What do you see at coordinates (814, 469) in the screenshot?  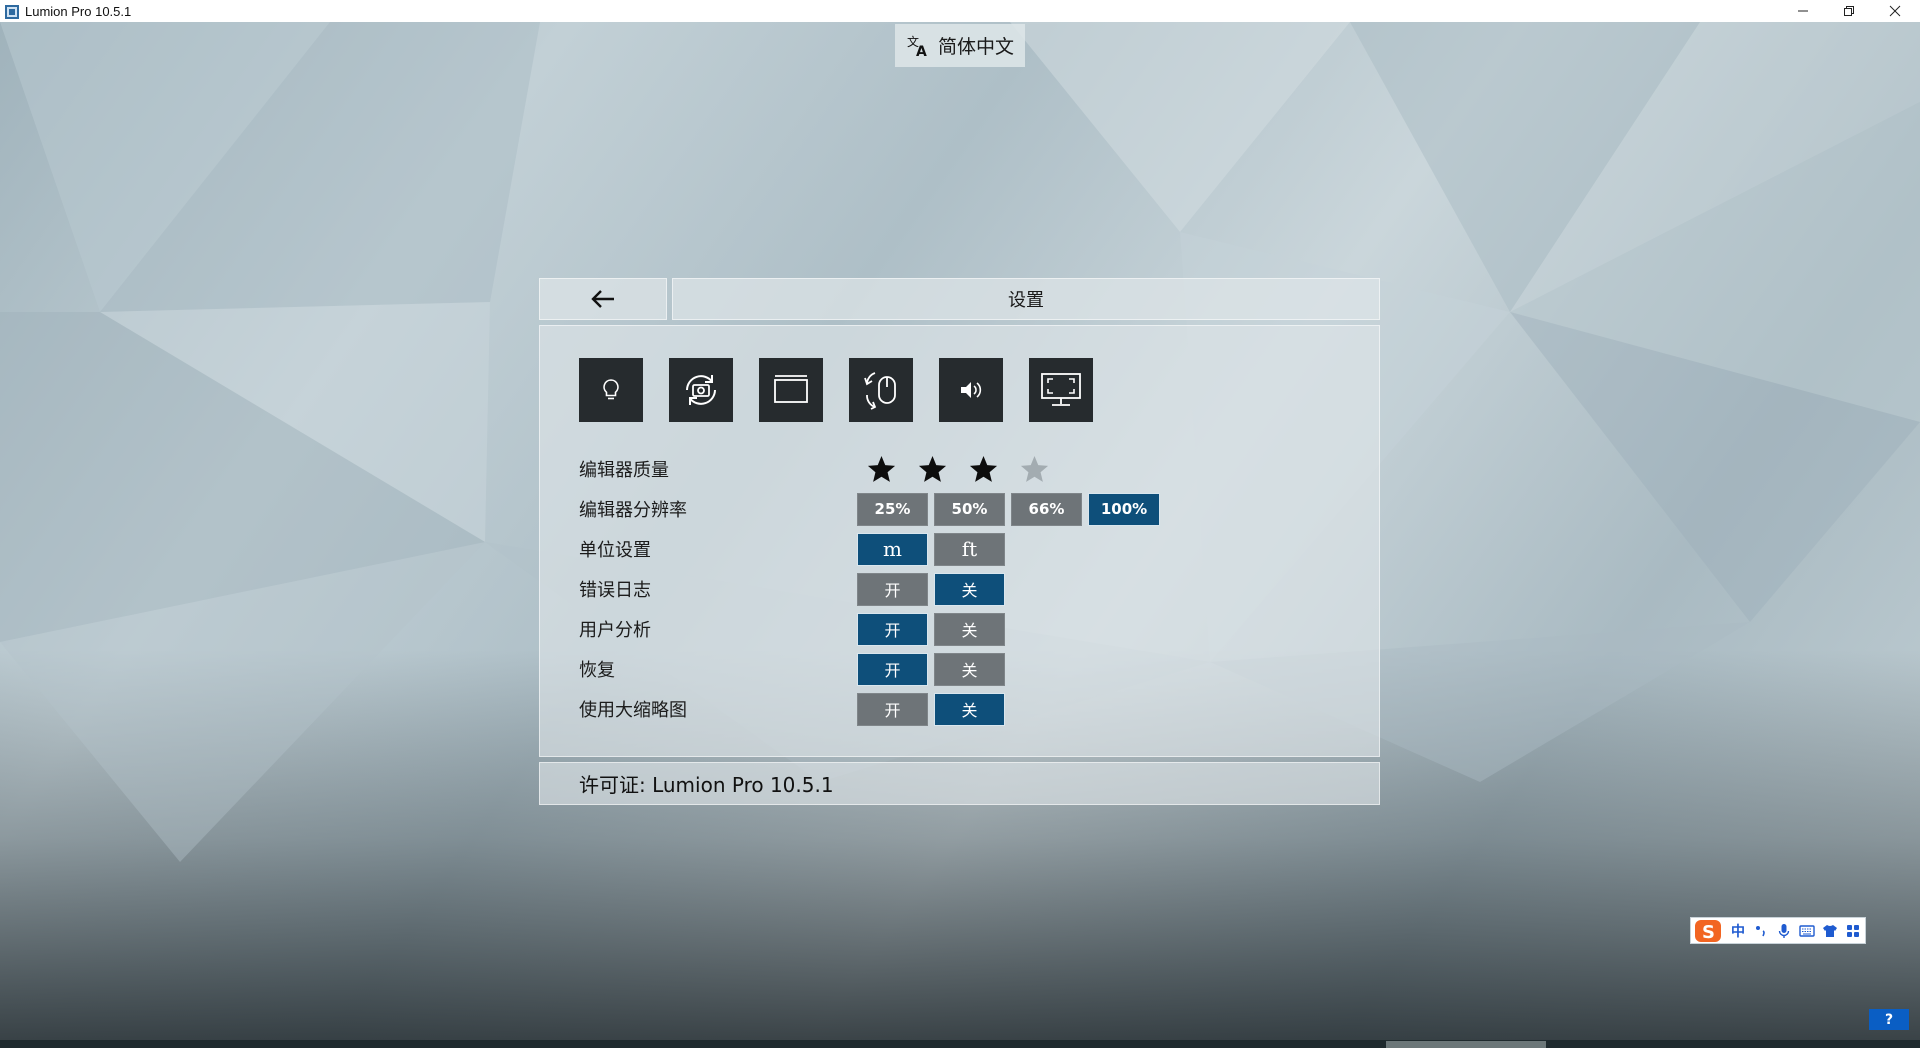 I see `editor-quality-row: 编辑器质量` at bounding box center [814, 469].